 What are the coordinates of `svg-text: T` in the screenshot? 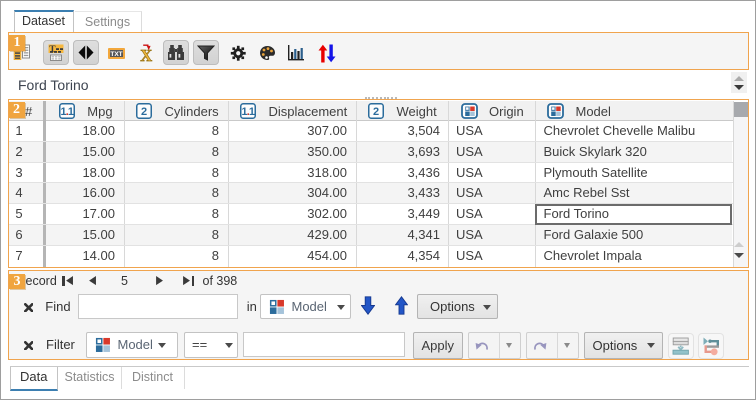 It's located at (52, 50).